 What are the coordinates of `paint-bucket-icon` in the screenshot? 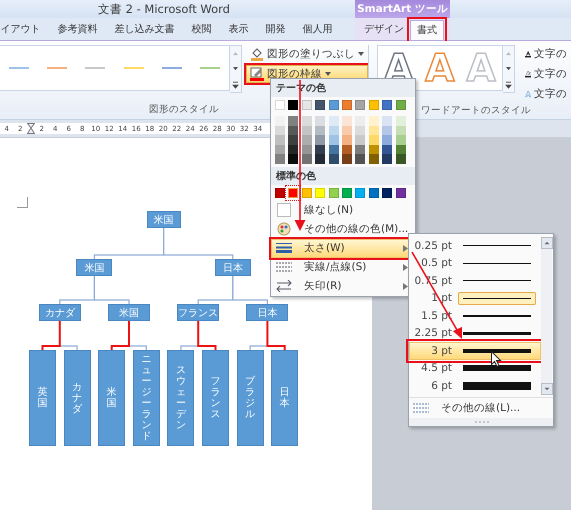 It's located at (257, 54).